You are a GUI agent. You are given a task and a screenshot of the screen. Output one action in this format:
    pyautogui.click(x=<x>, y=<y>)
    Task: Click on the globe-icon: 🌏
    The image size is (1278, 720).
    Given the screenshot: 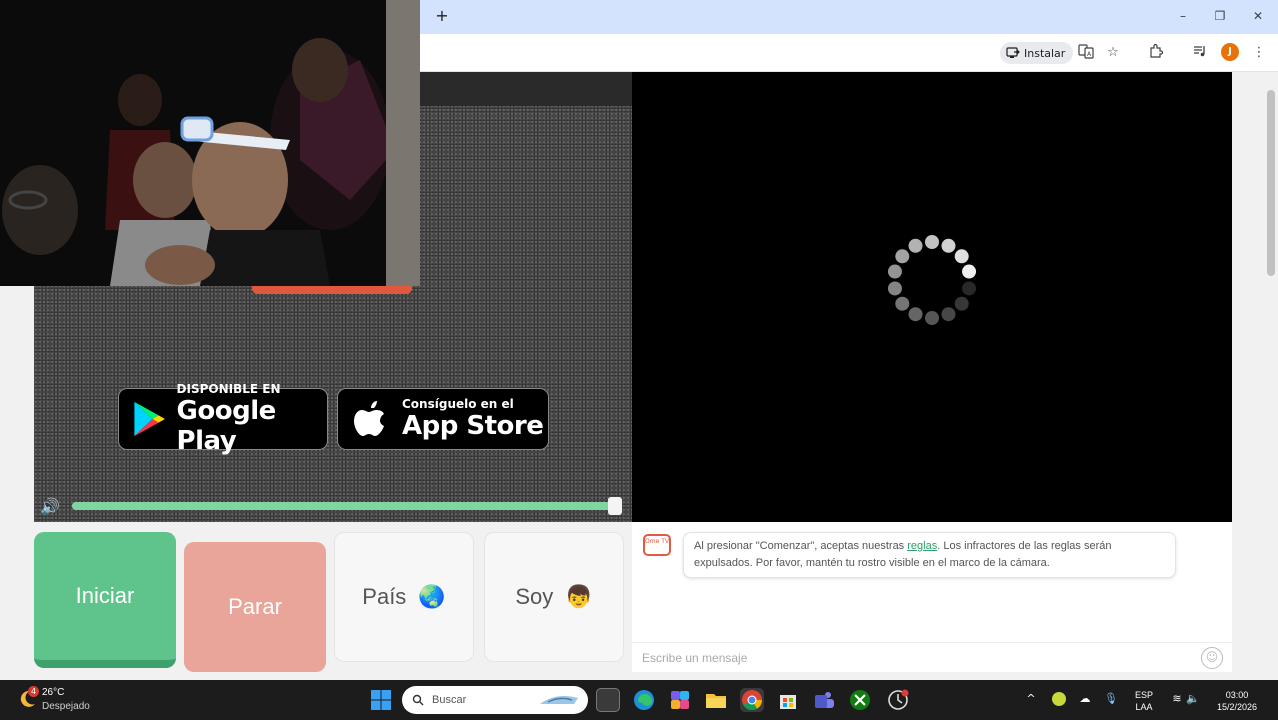 What is the action you would take?
    pyautogui.click(x=432, y=596)
    